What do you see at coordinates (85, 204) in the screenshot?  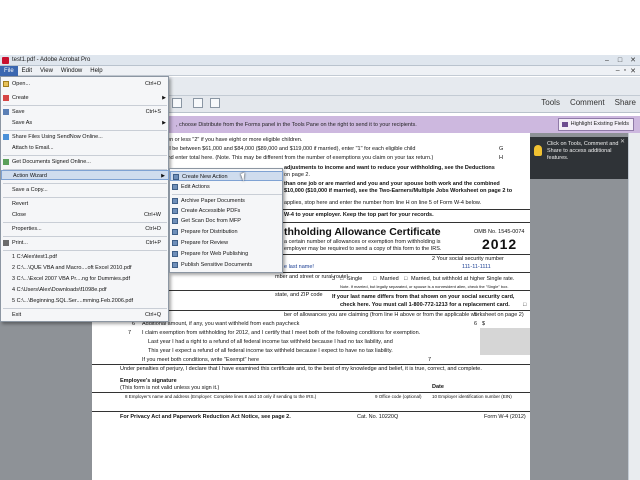 I see `menu-item-revert: Revert` at bounding box center [85, 204].